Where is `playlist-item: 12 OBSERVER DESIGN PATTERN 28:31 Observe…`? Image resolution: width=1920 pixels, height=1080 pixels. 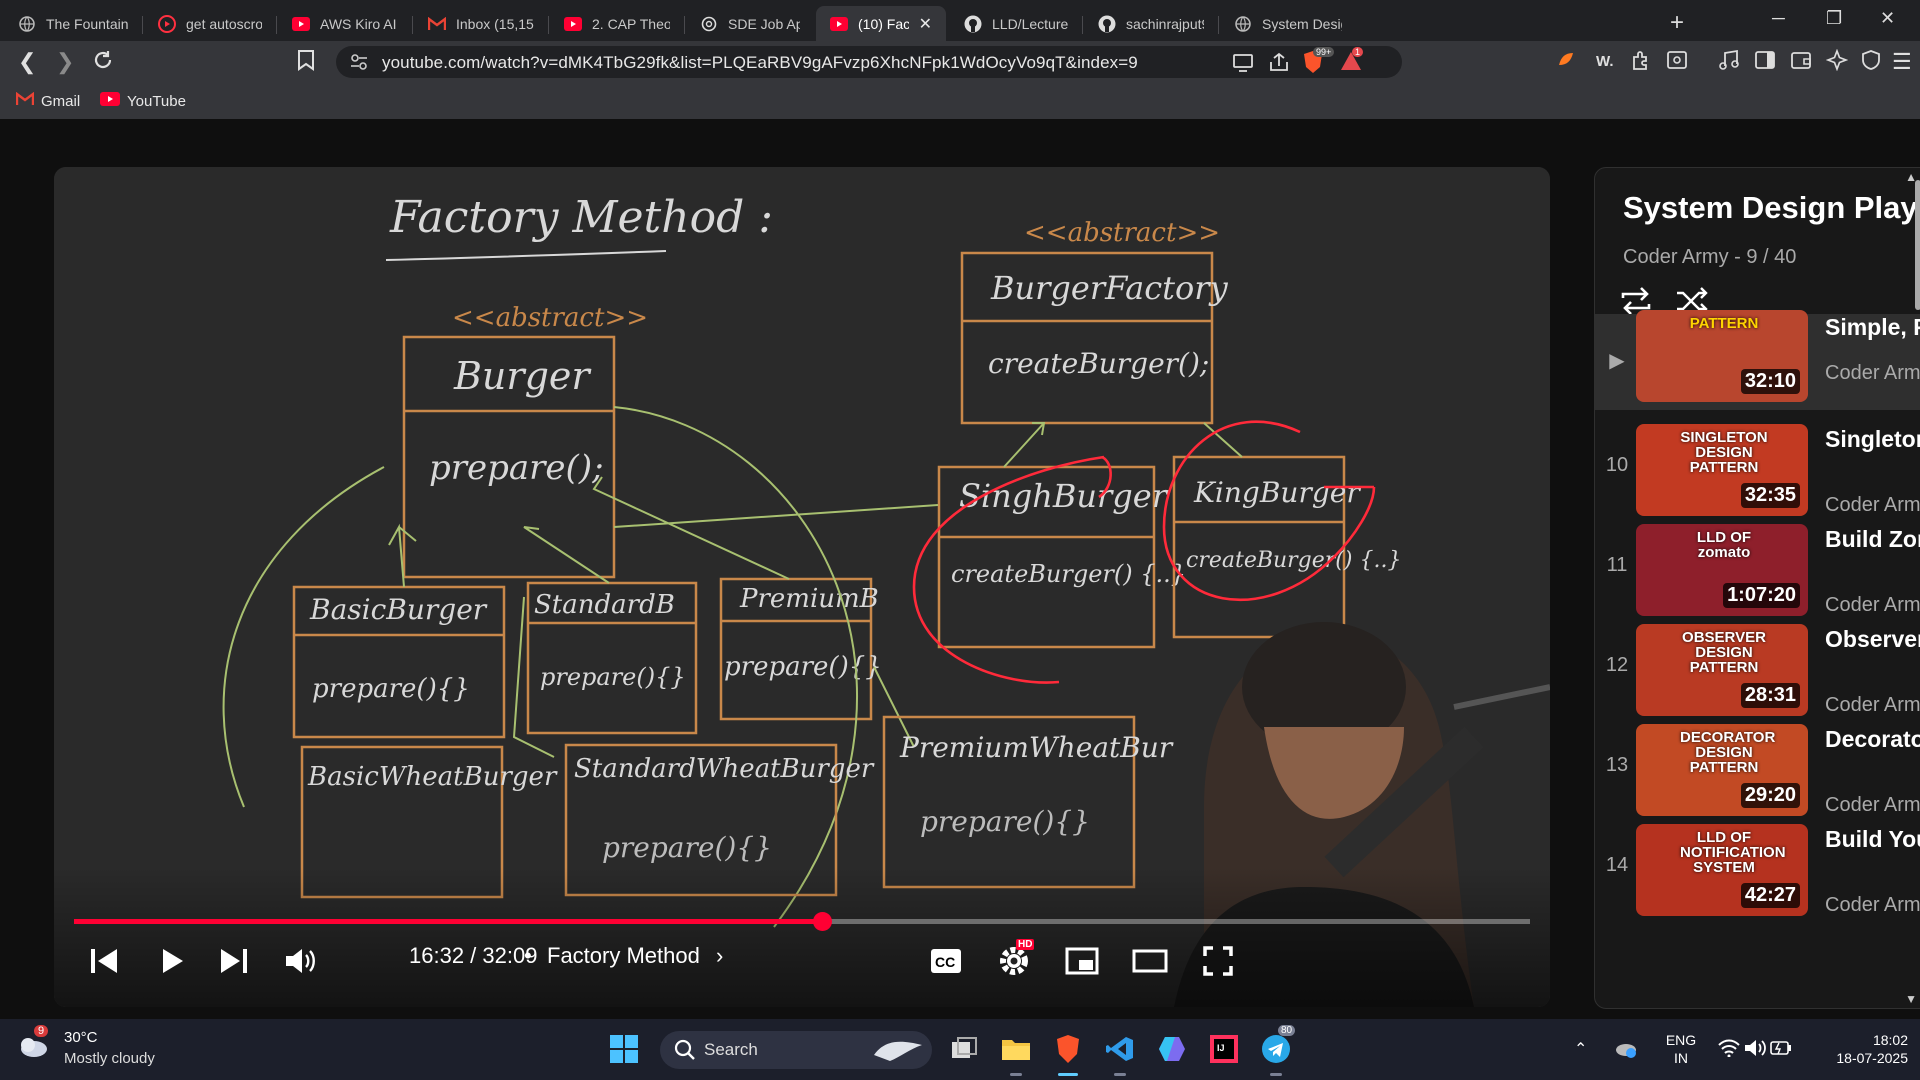
playlist-item: 12 OBSERVER DESIGN PATTERN 28:31 Observe… is located at coordinates (1757, 670).